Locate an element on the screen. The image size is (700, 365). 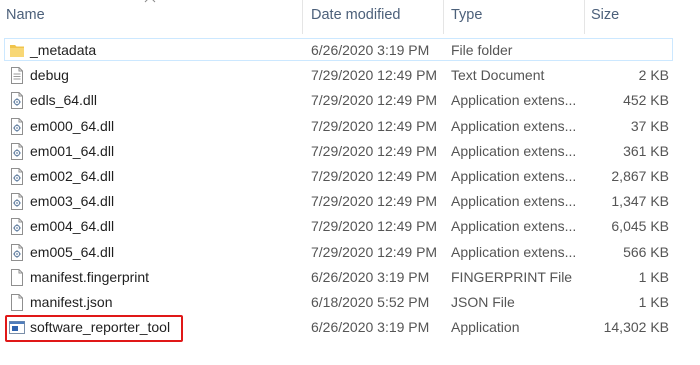
file-type: FINGERPRINT File is located at coordinates (512, 276).